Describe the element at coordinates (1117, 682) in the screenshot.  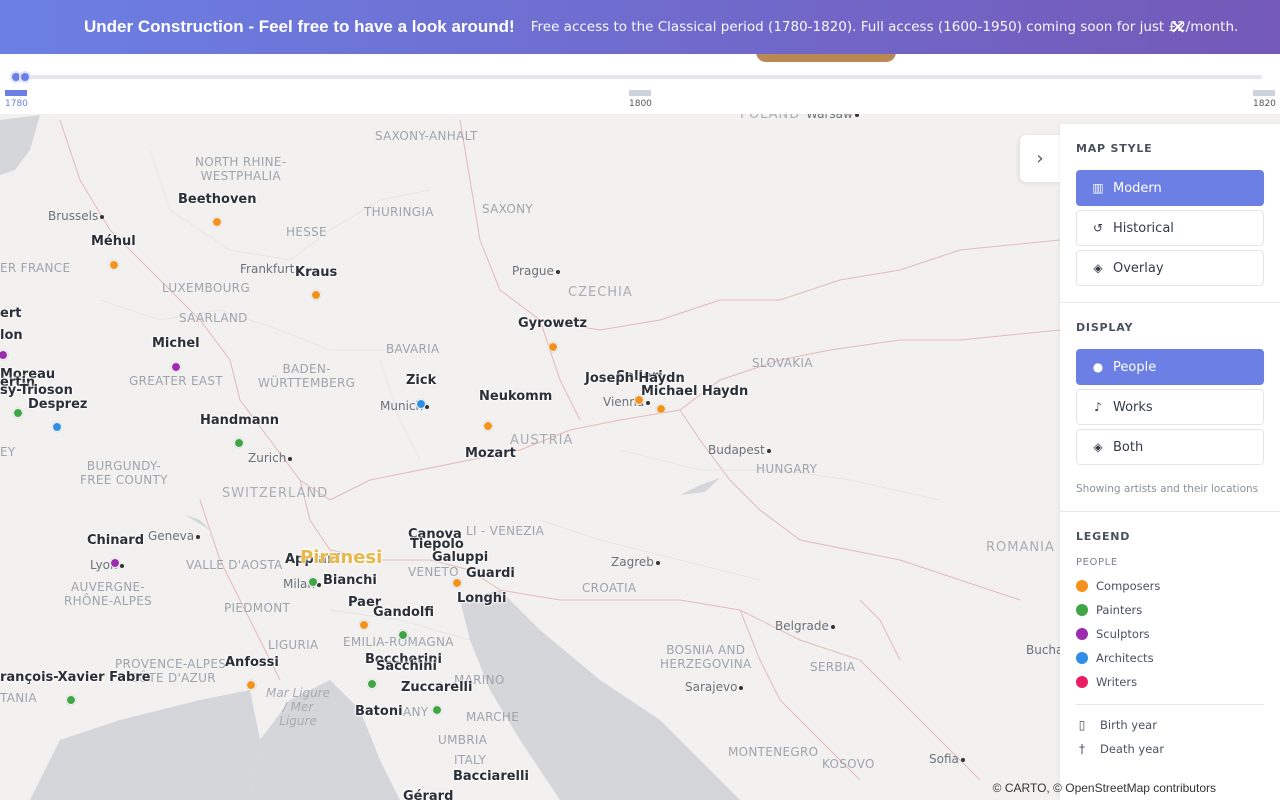
I see `legend-label: Writers` at that location.